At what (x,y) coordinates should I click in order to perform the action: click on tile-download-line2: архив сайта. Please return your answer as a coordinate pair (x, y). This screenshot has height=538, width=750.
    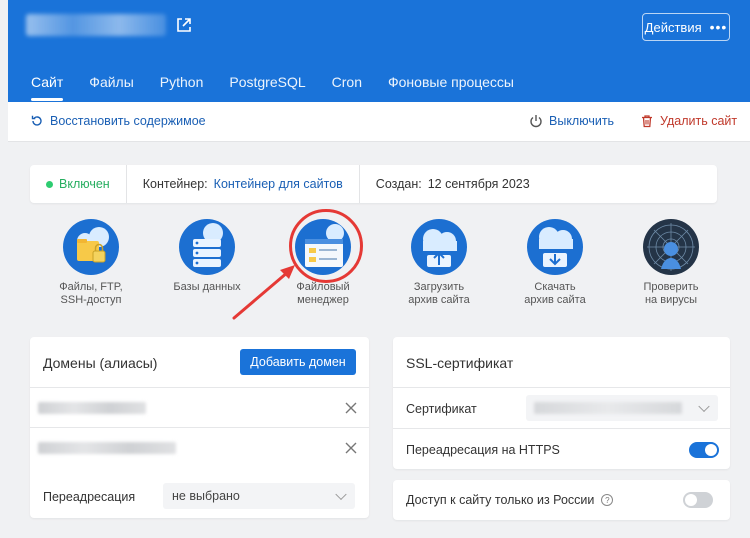
    Looking at the image, I should click on (555, 299).